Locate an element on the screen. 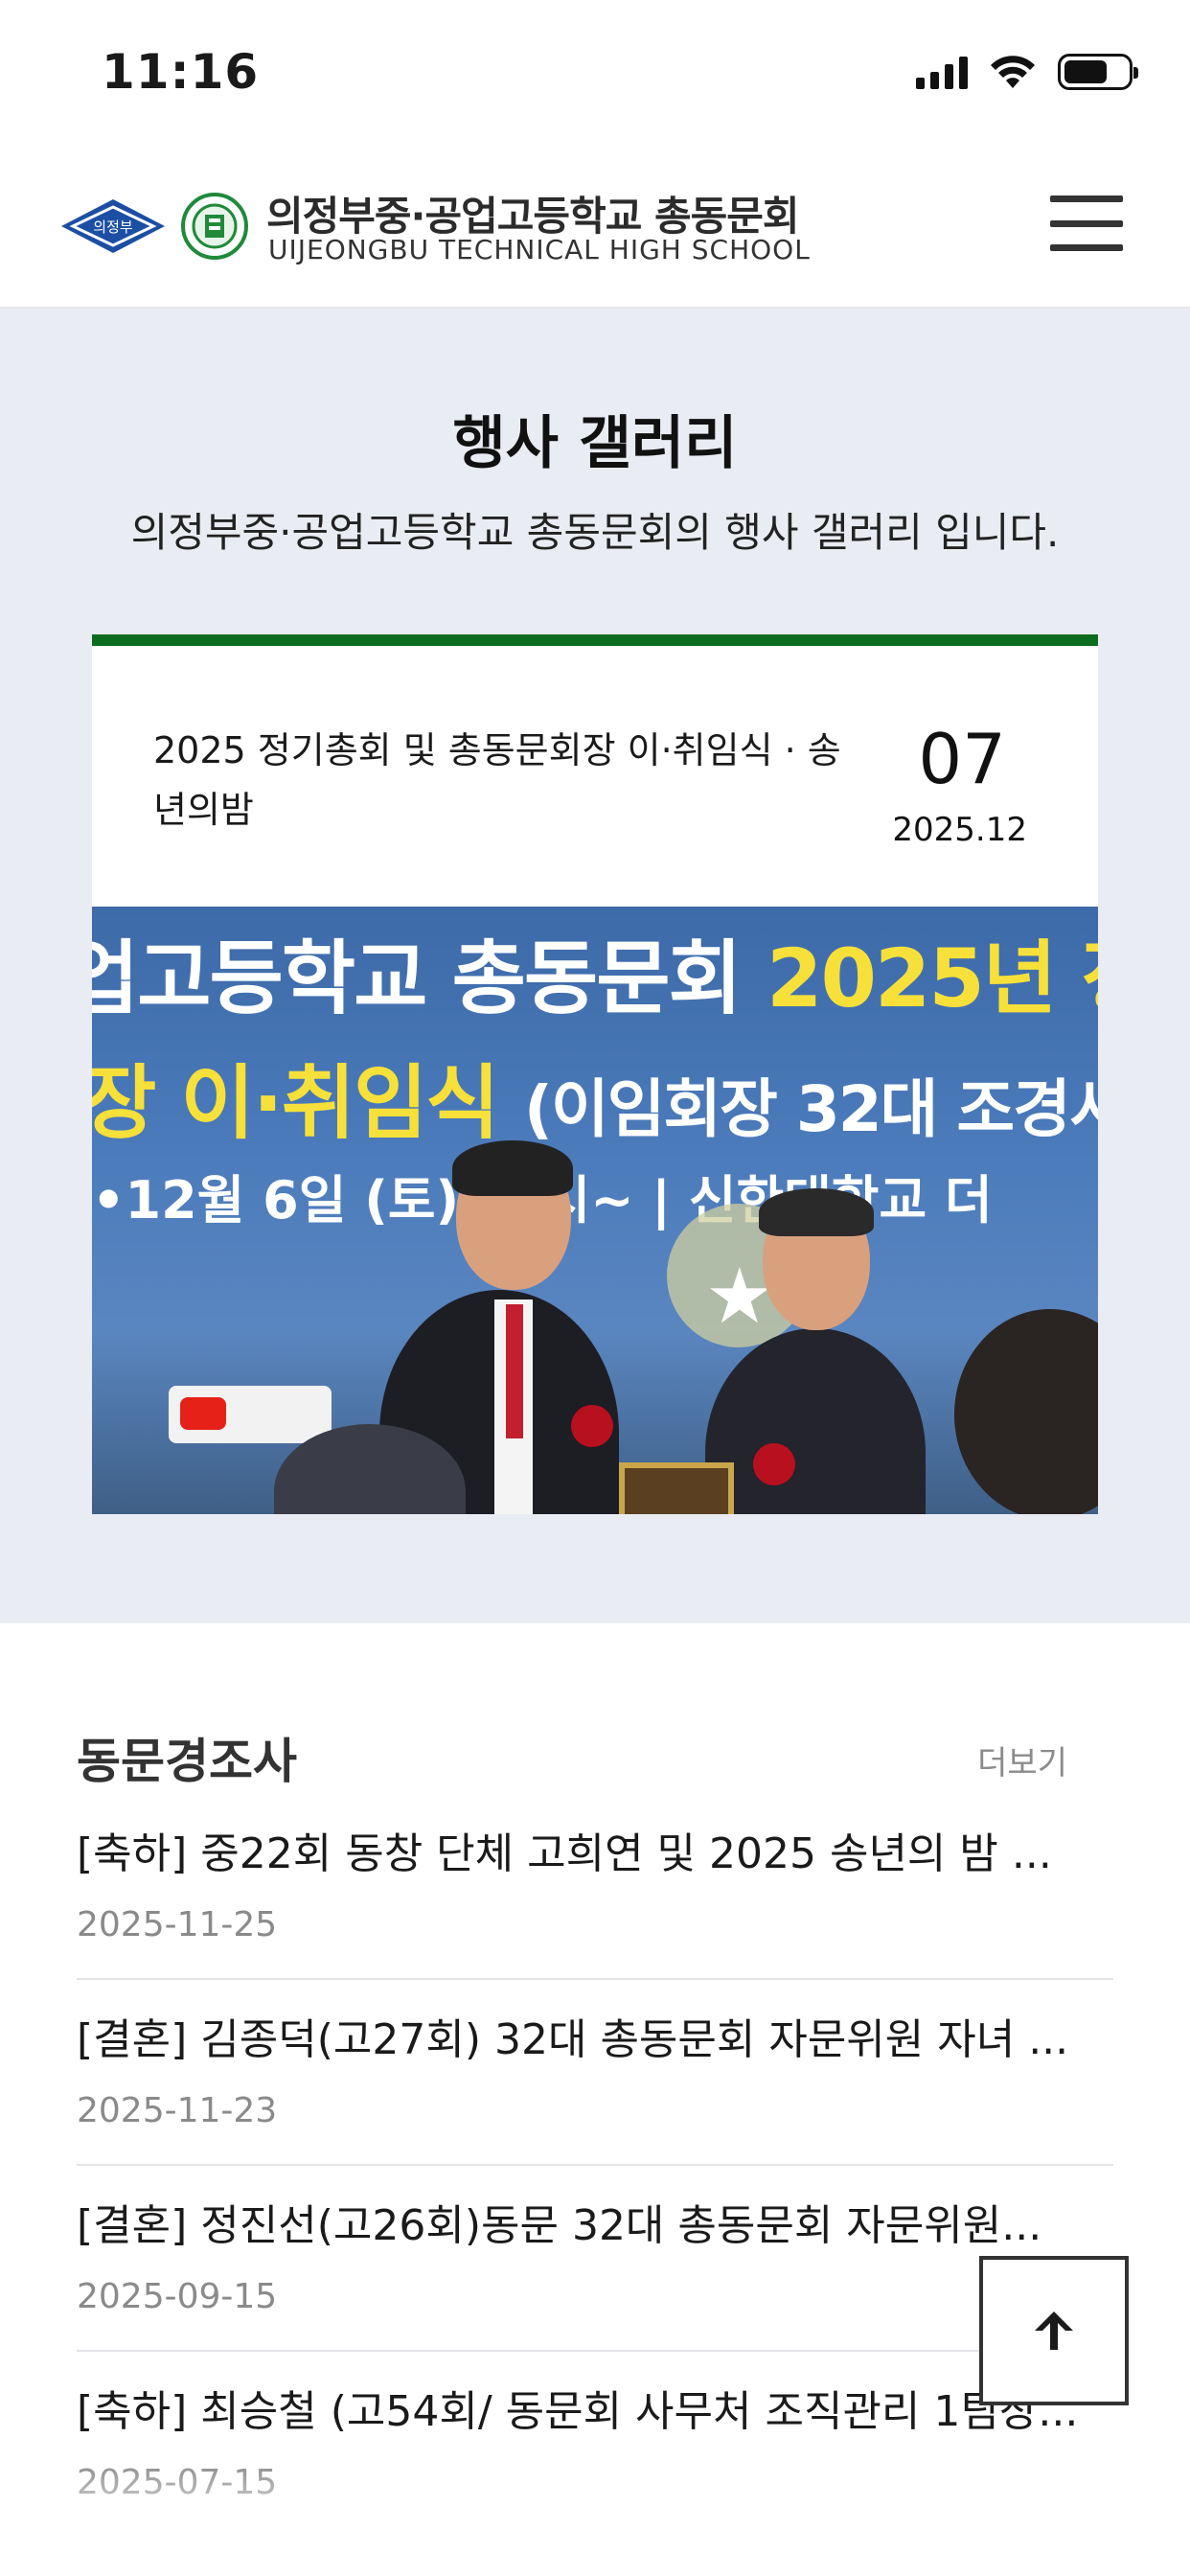 This screenshot has height=2576, width=1190. gallery-title: 행사 갤러리 is located at coordinates (595, 444).